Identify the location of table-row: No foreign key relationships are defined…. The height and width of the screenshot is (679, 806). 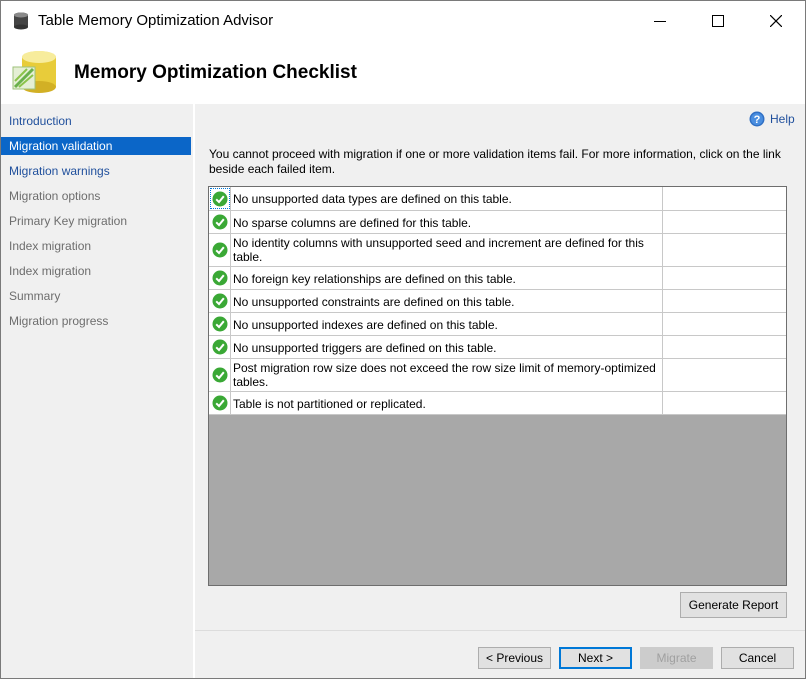
(497, 278).